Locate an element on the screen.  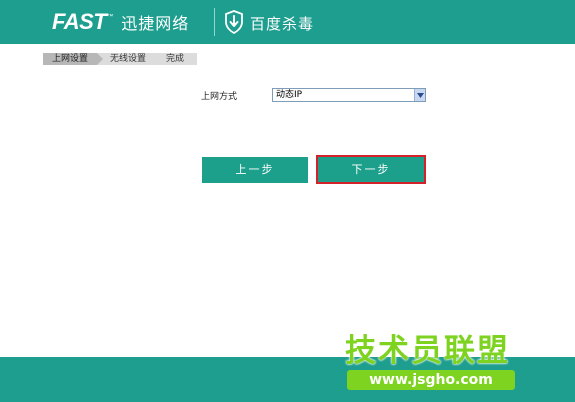
partner-name: 百度杀毒 is located at coordinates (282, 24).